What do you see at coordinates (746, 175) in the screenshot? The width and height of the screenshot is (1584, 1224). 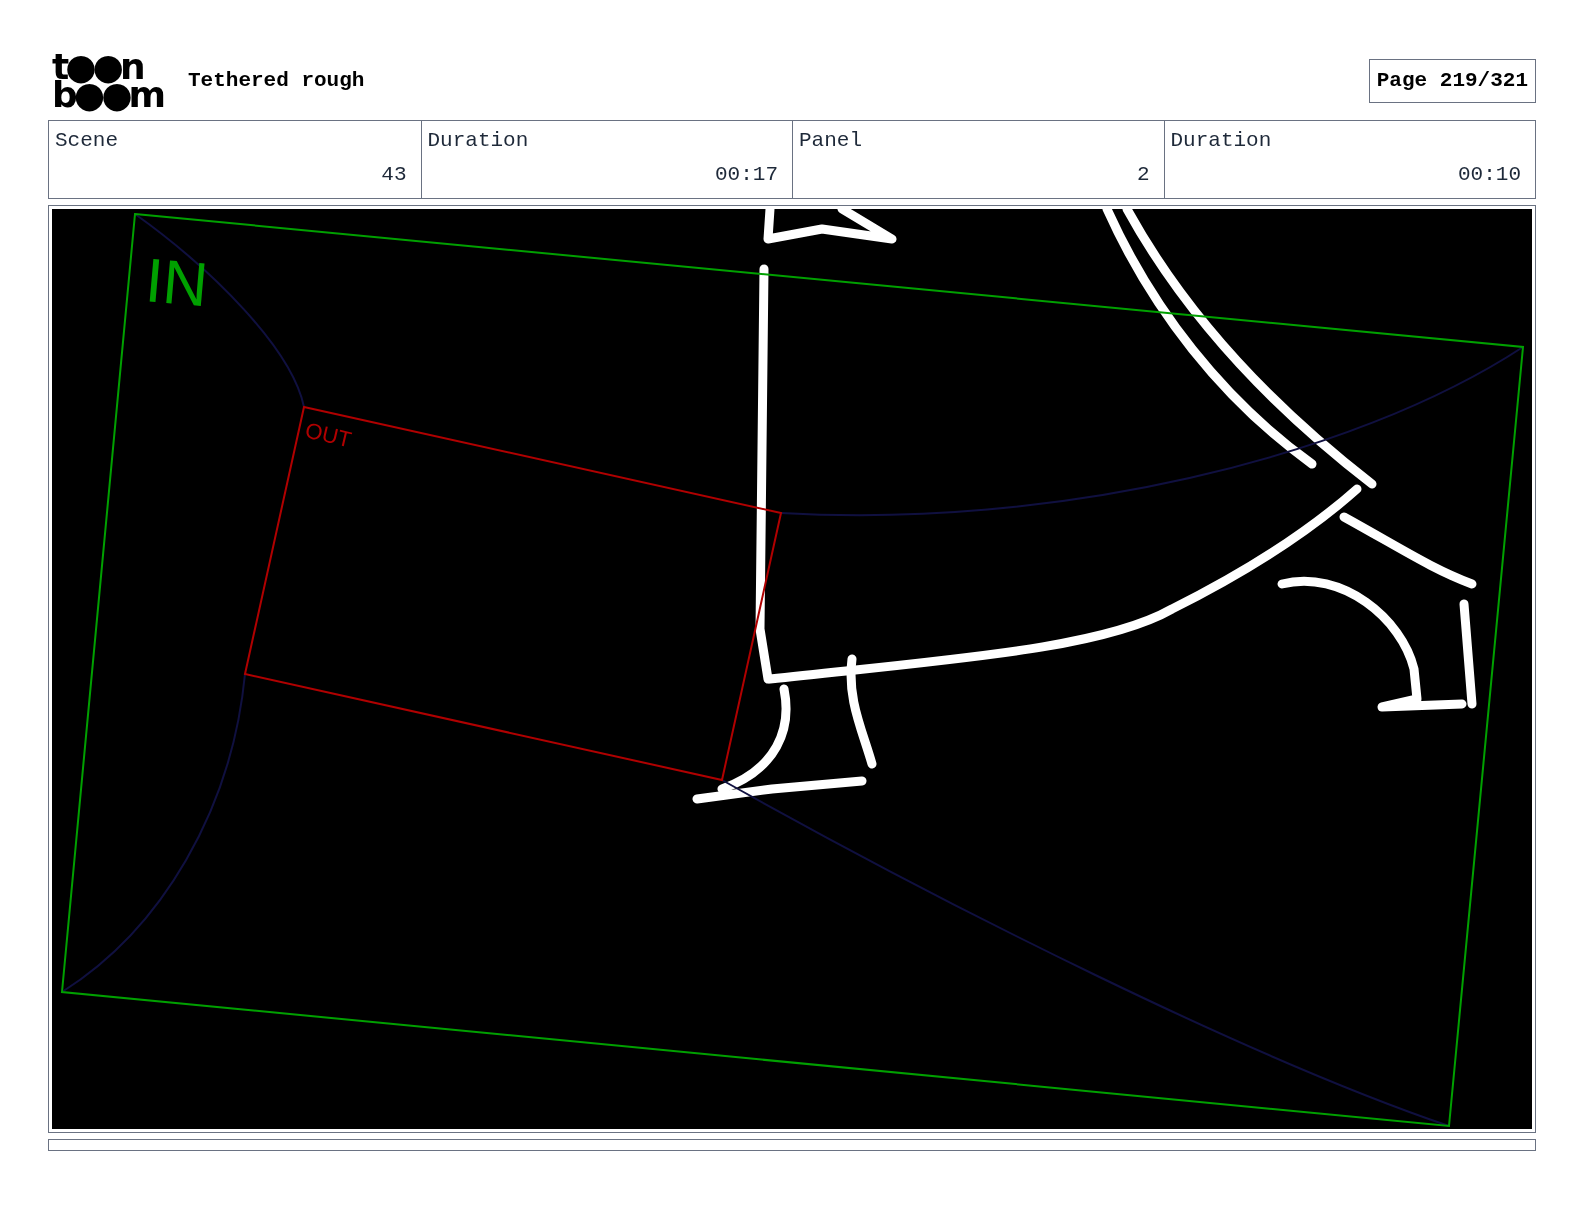 I see `field-value: 00:17` at bounding box center [746, 175].